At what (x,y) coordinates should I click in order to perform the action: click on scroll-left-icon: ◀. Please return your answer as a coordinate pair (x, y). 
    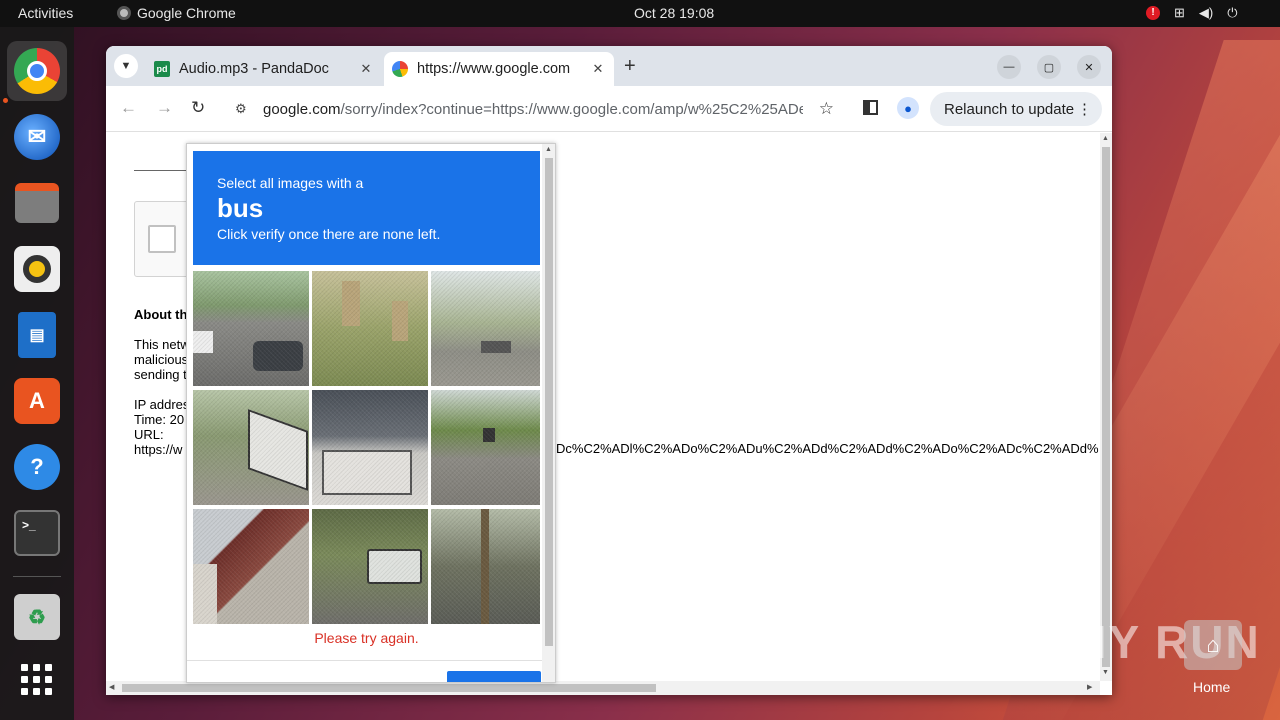
    Looking at the image, I should click on (111, 687).